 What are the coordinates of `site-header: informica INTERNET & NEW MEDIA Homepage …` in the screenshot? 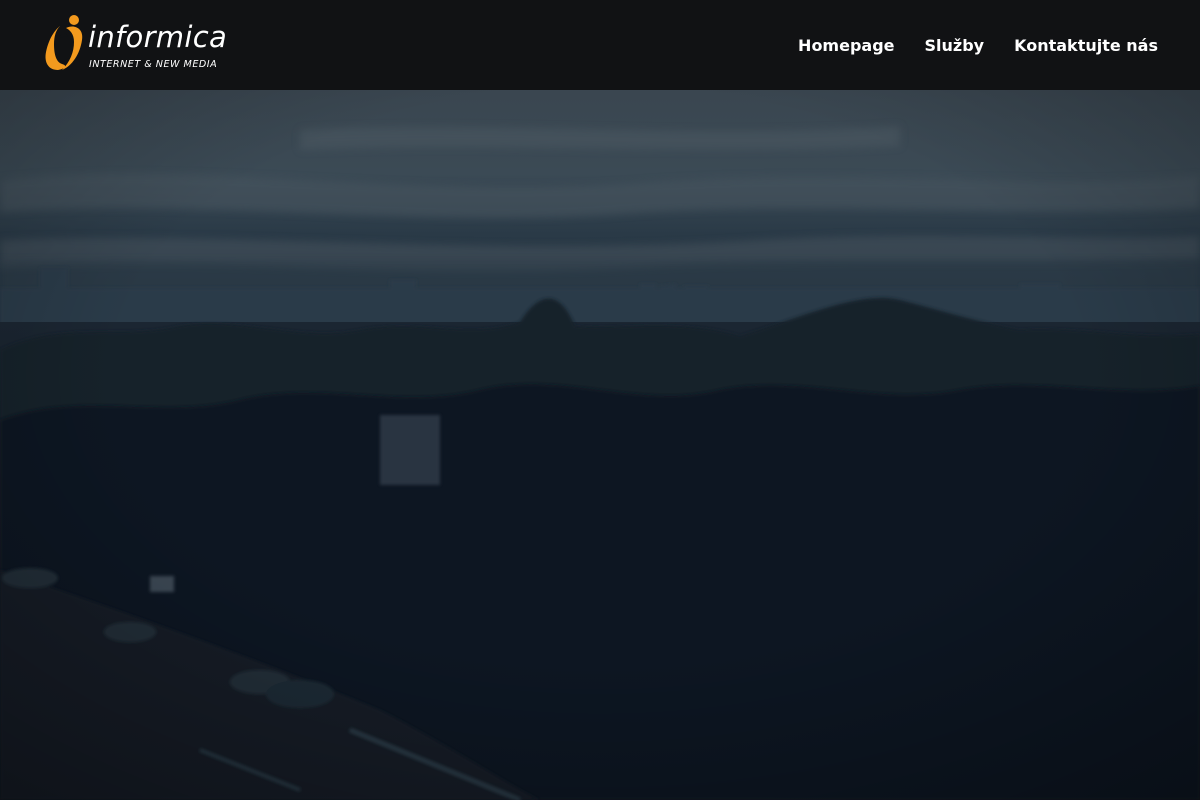 It's located at (600, 45).